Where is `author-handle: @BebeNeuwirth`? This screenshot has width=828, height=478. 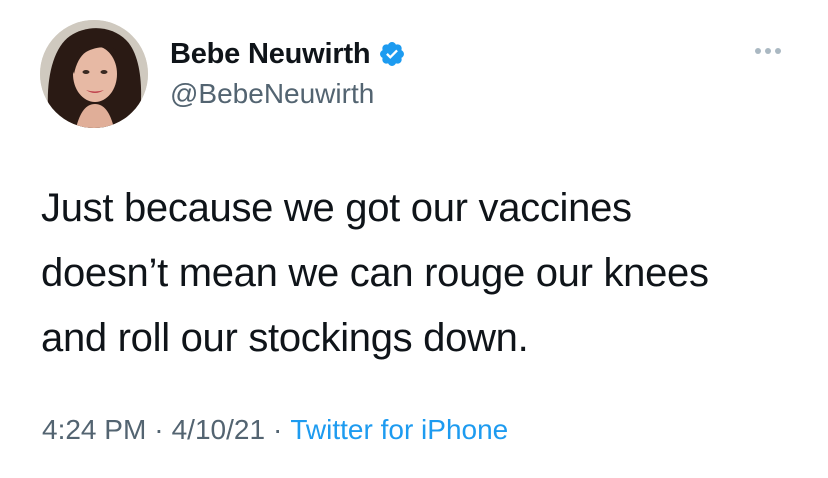
author-handle: @BebeNeuwirth is located at coordinates (272, 94).